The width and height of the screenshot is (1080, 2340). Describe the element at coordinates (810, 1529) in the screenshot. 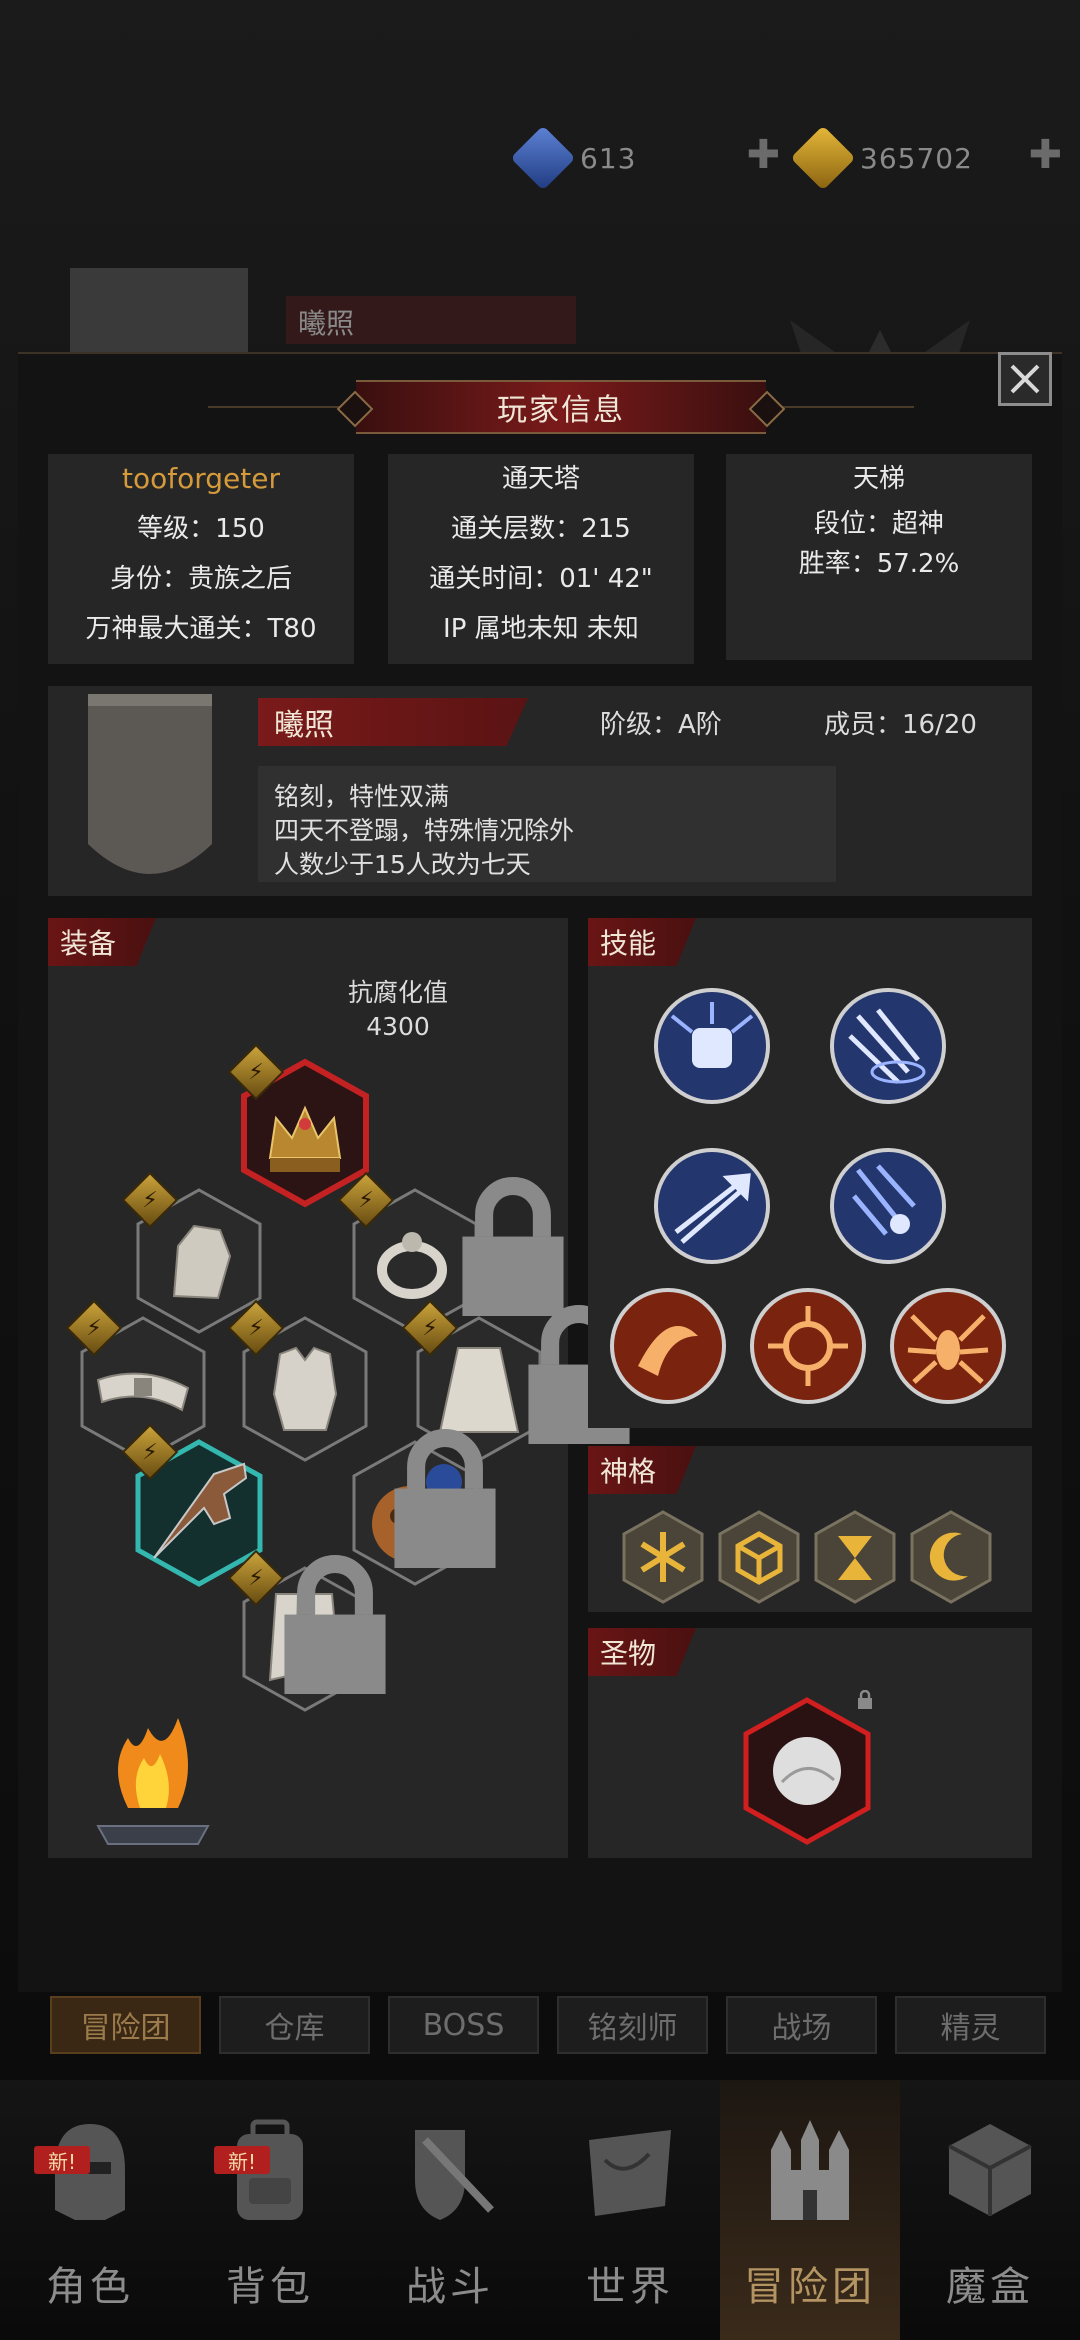

I see `divinity-panel: 神格` at that location.